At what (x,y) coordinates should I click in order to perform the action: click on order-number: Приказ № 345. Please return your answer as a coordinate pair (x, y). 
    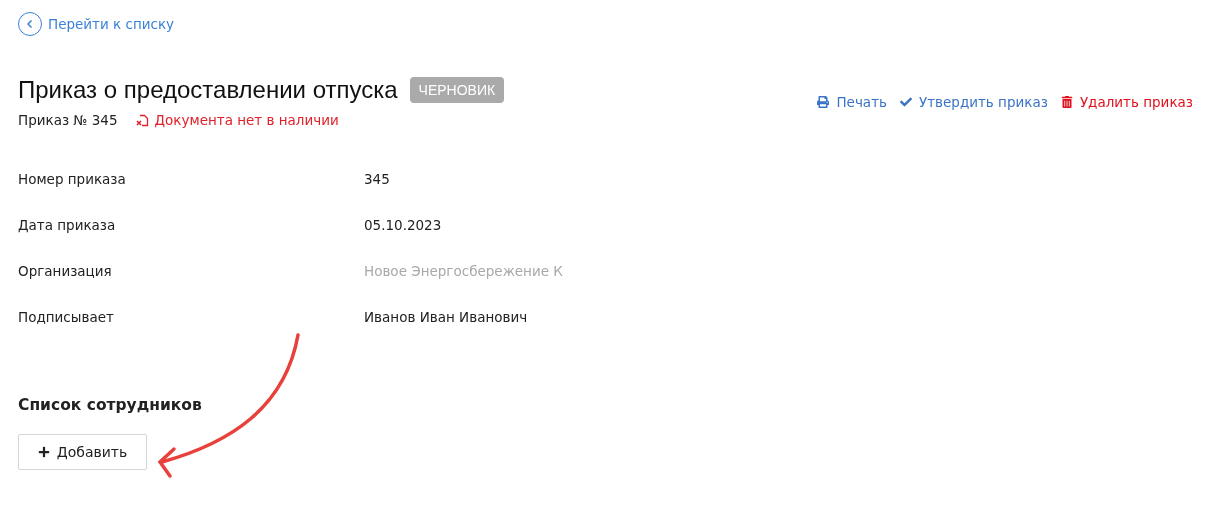
    Looking at the image, I should click on (68, 120).